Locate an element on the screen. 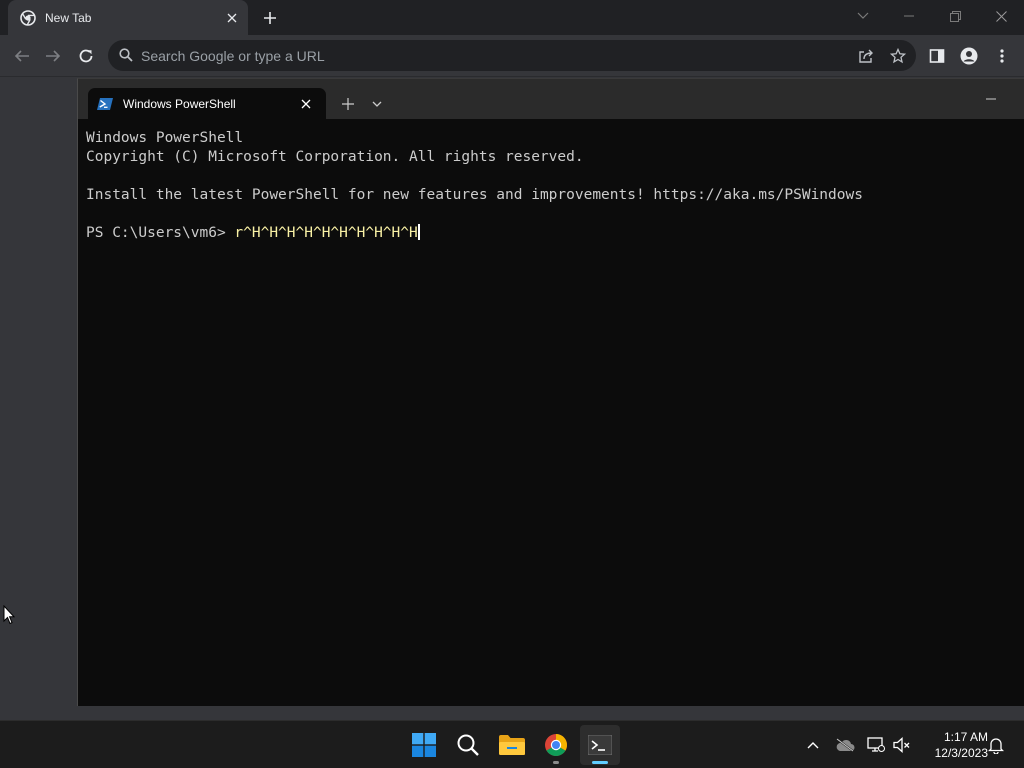  new-terminal-tab-button is located at coordinates (348, 104).